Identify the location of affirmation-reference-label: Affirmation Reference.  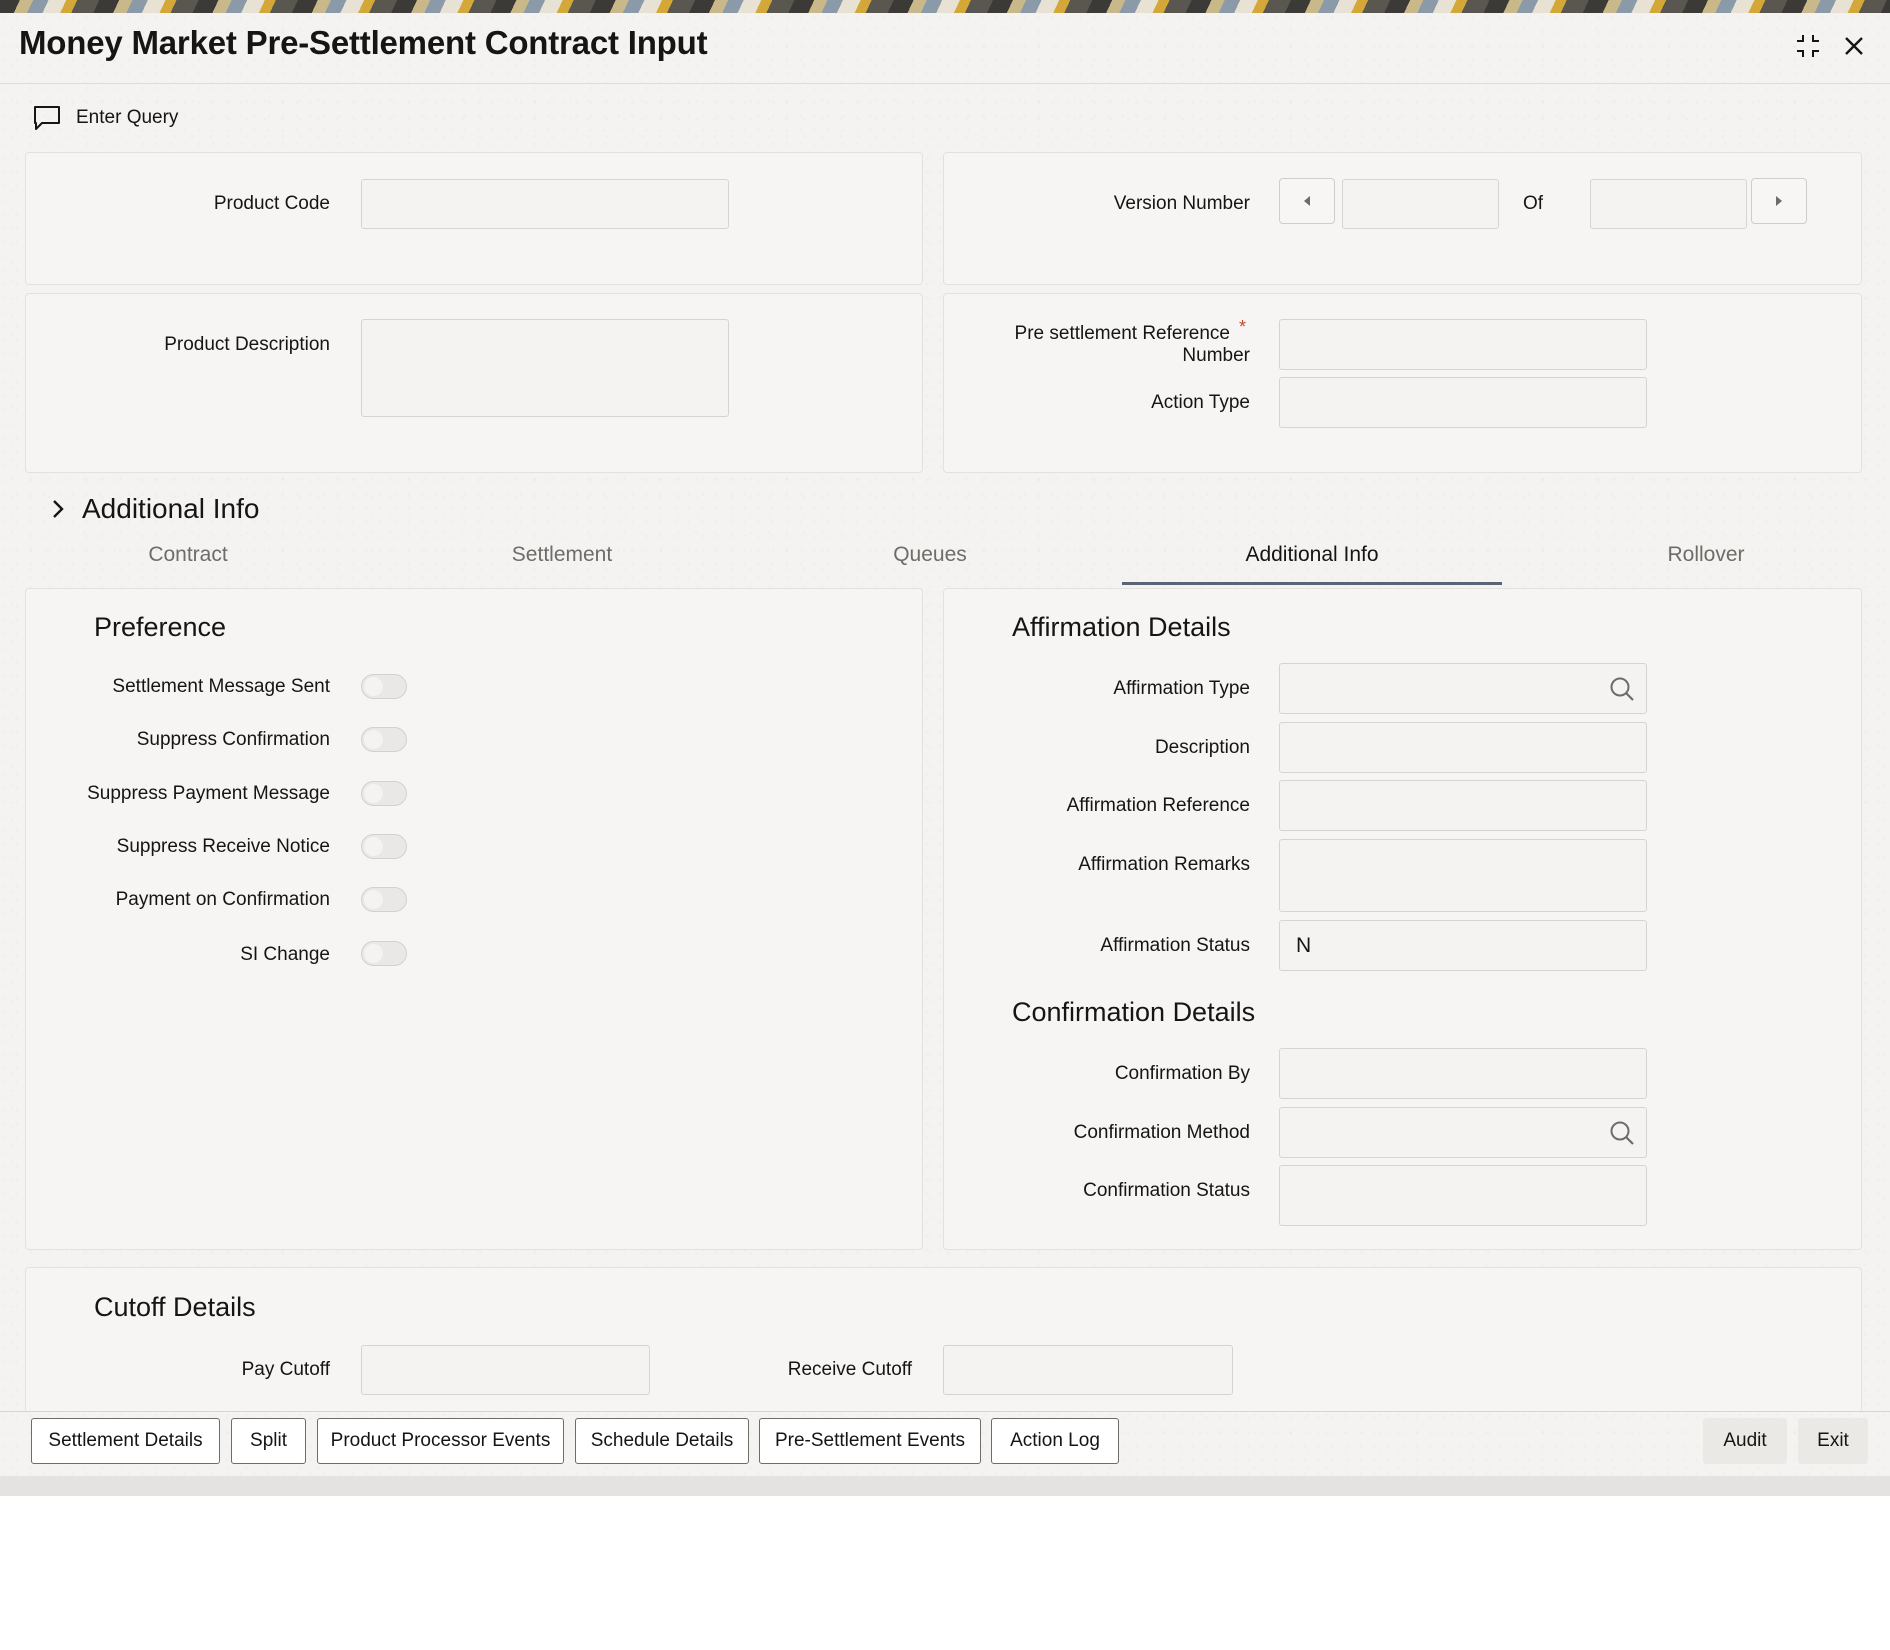
(1158, 805).